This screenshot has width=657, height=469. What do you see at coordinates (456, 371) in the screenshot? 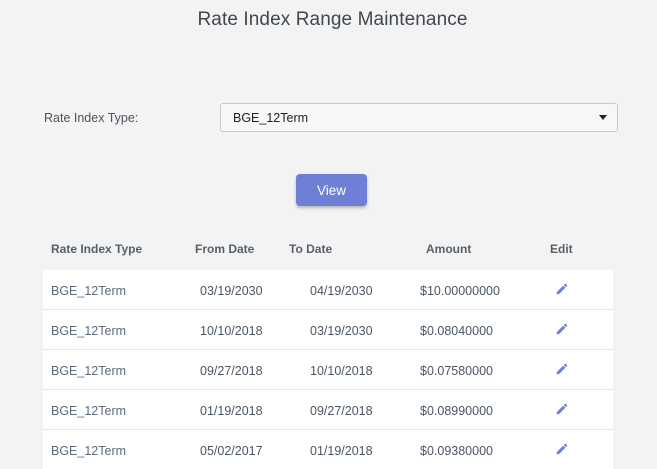
I see `cell-amount: $0.07580000` at bounding box center [456, 371].